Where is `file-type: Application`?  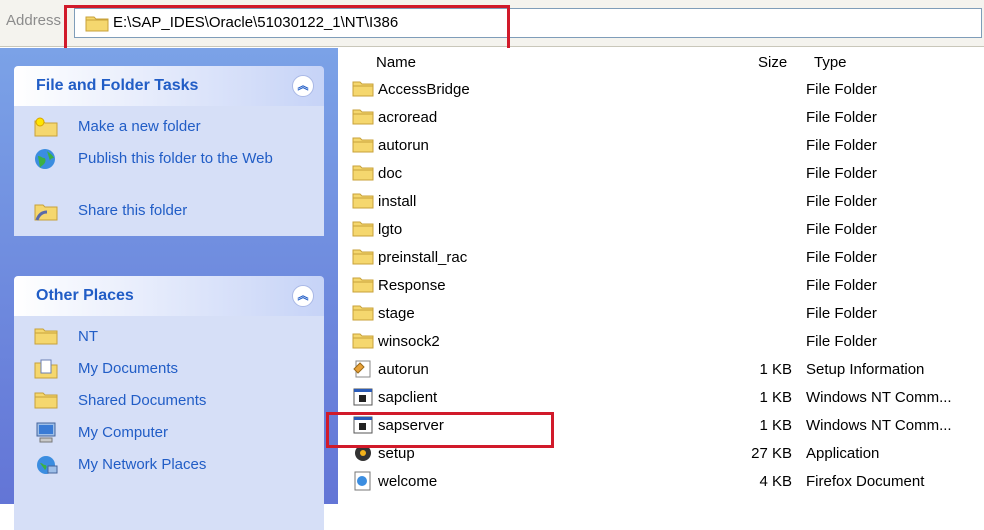
file-type: Application is located at coordinates (843, 453).